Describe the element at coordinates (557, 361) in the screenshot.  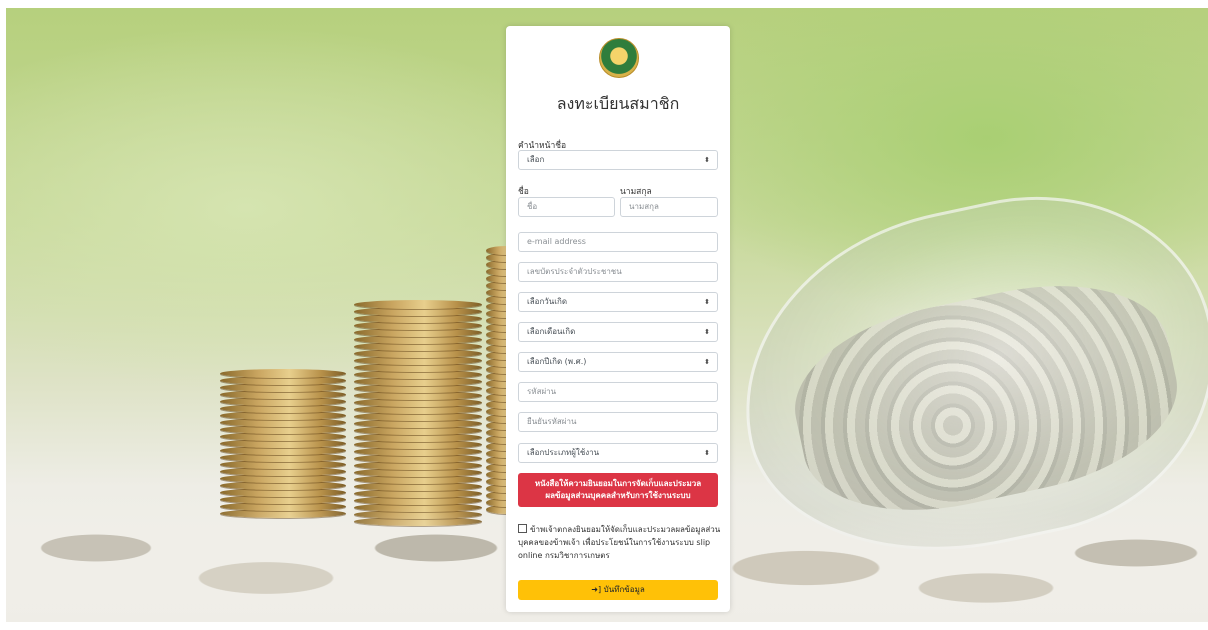
I see `birth-year-select-value: เลือกปีเกิด (พ.ศ.)` at that location.